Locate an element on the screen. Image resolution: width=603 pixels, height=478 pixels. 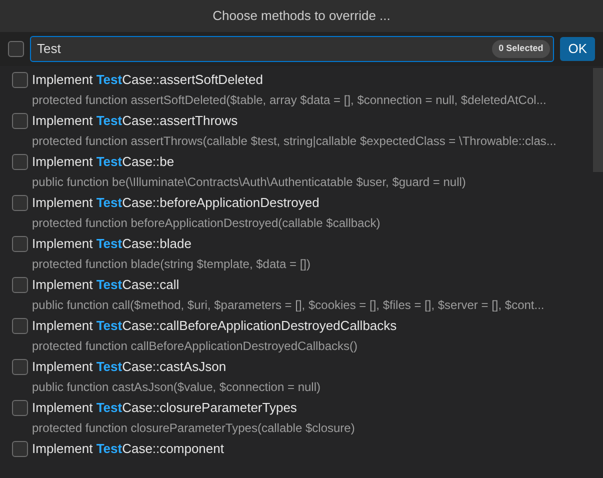
method-signature: public function be(\Illuminate\Contracts\Auth\Authenticatable $user, $guard = null) is located at coordinates (249, 182).